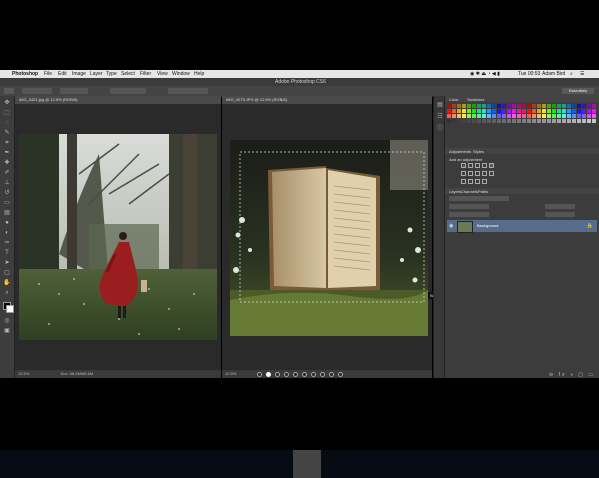  Describe the element at coordinates (440, 129) in the screenshot. I see `info-panel-icon: ⓘ` at that location.